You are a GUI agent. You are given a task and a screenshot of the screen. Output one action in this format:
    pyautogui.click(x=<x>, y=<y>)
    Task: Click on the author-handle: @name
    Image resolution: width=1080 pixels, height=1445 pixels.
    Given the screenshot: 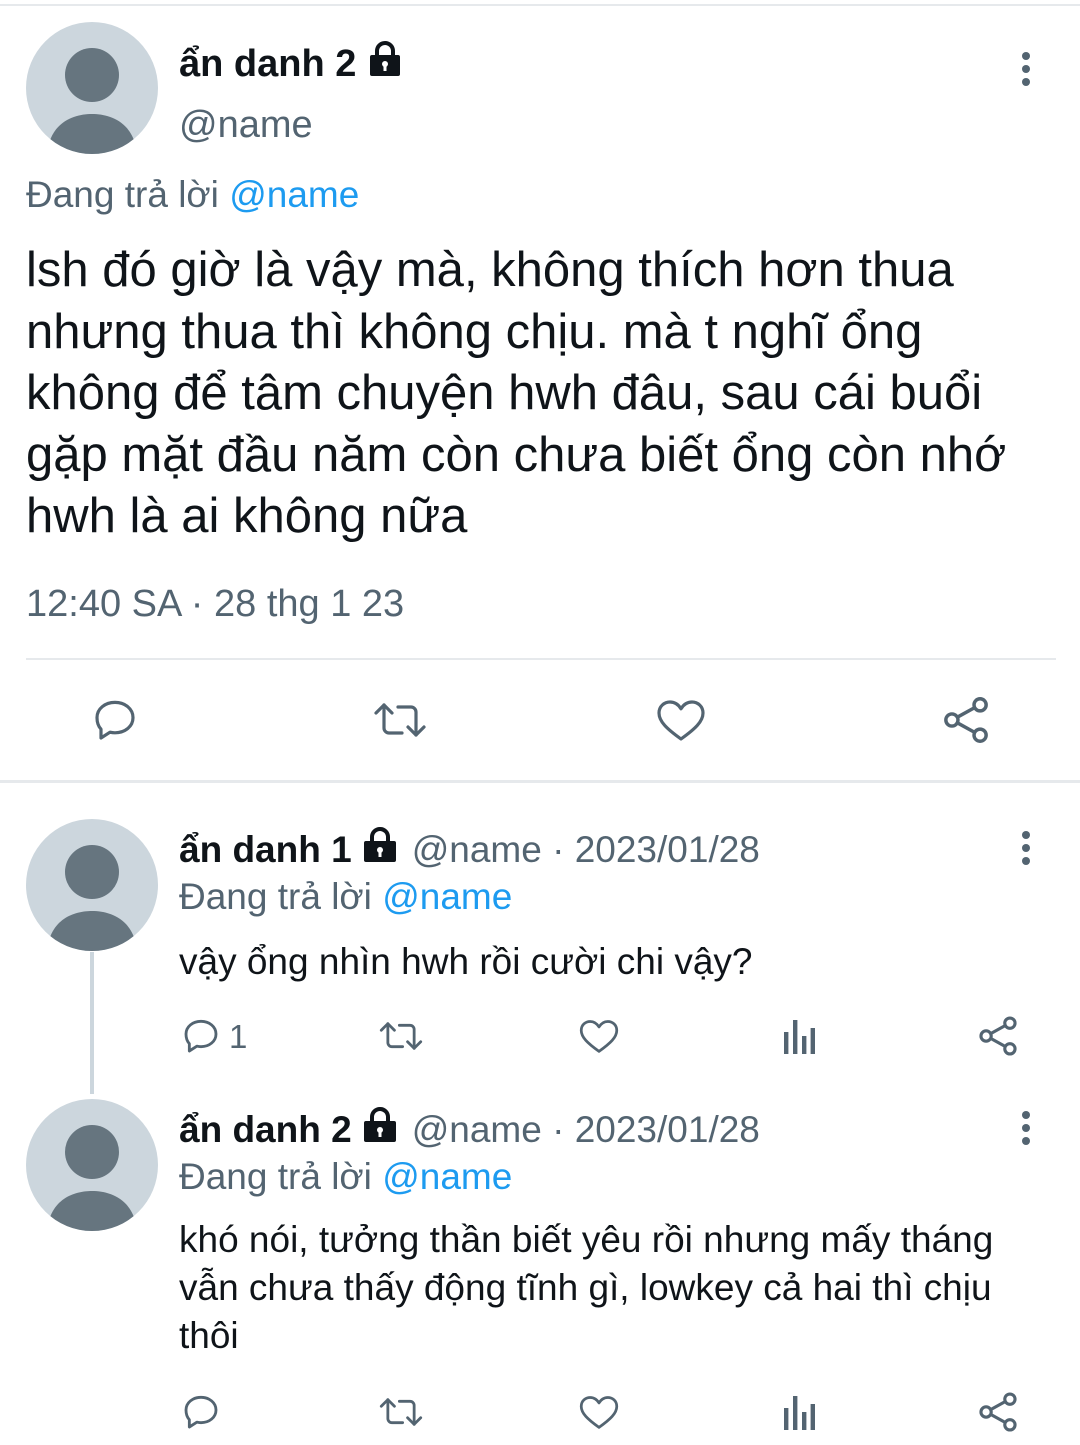 What is the action you would take?
    pyautogui.click(x=246, y=125)
    